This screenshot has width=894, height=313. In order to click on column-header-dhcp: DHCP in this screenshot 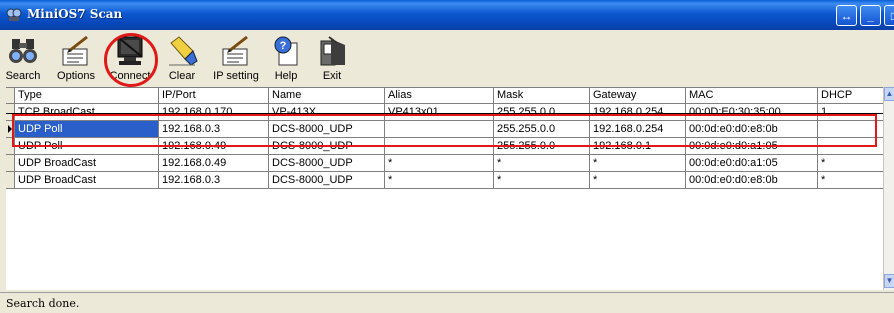, I will do `click(853, 96)`.